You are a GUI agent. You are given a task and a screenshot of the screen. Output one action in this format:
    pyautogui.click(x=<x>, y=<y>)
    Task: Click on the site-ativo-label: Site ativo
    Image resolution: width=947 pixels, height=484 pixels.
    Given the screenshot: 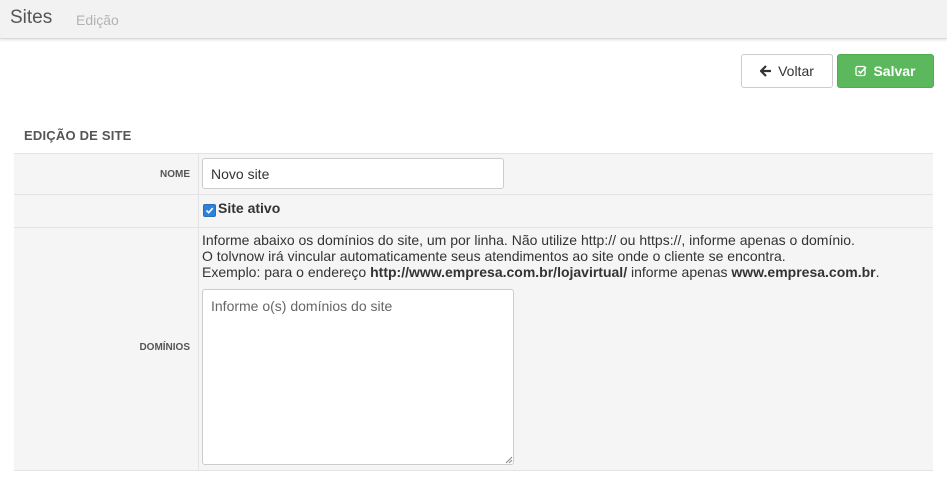 What is the action you would take?
    pyautogui.click(x=249, y=208)
    